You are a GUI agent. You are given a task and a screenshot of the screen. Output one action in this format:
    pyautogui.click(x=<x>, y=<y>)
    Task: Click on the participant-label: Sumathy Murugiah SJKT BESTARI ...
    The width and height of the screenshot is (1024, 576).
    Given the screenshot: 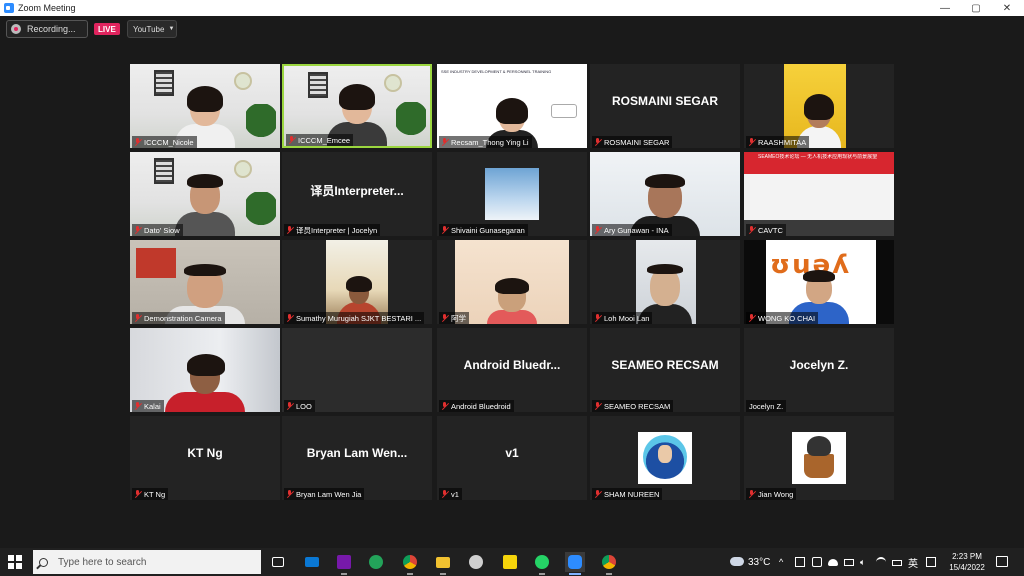 What is the action you would take?
    pyautogui.click(x=354, y=318)
    